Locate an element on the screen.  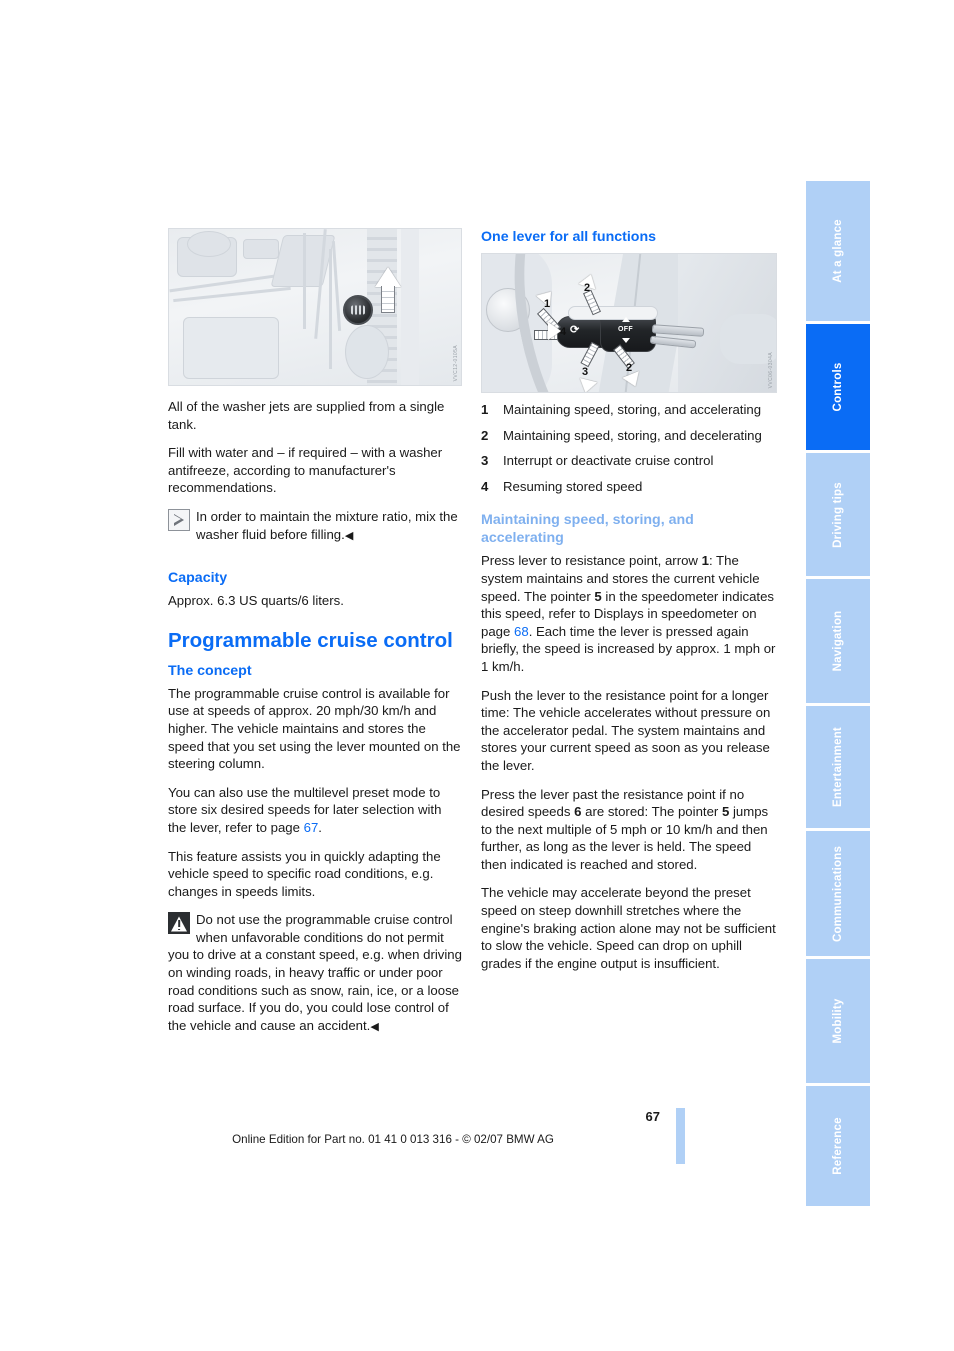
sidebar-tab-driving-tips: Driving tips is located at coordinates (838, 514).